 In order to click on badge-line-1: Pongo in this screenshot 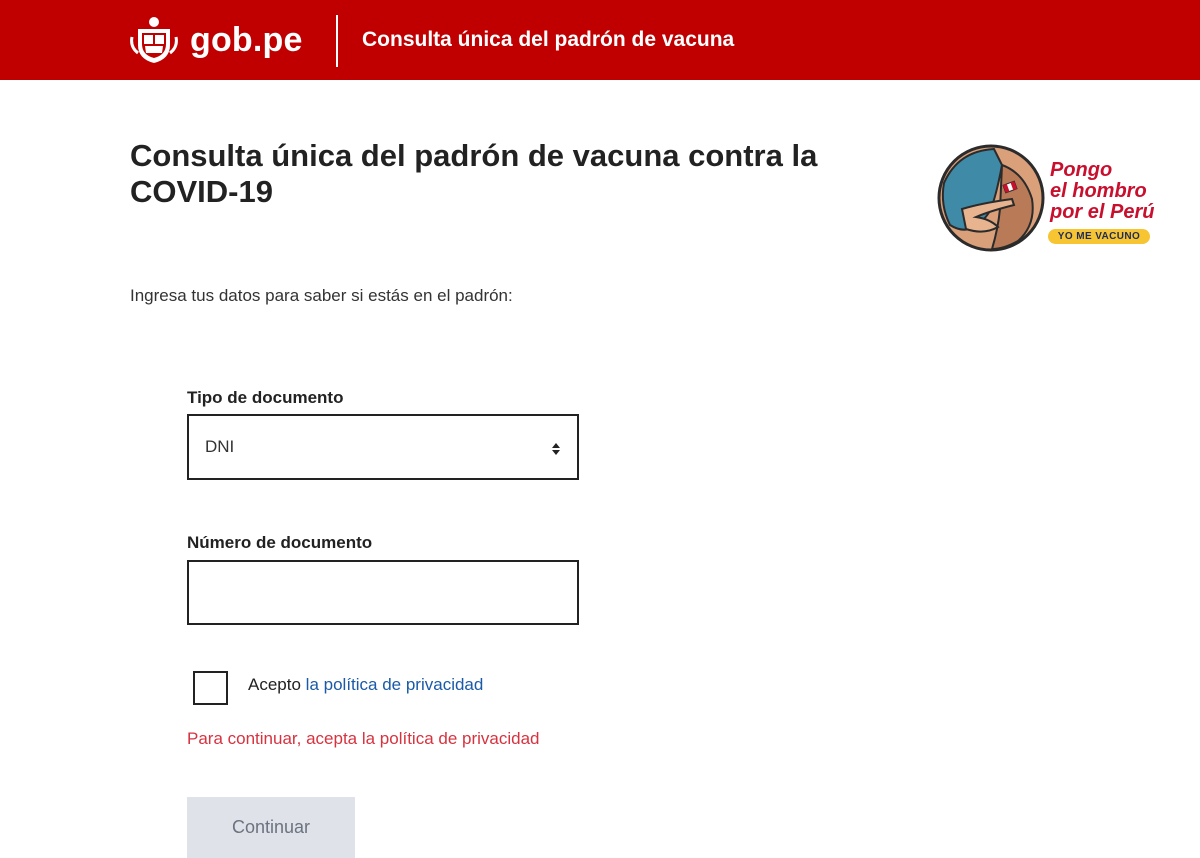, I will do `click(1081, 170)`.